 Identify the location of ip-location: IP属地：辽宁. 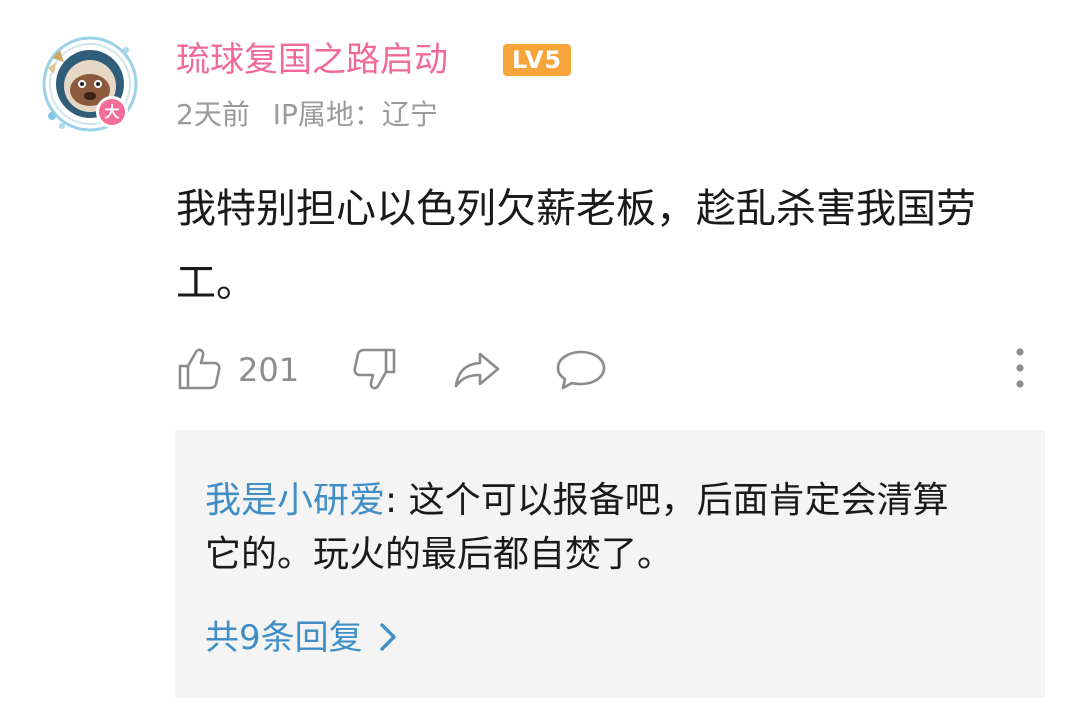
(355, 114).